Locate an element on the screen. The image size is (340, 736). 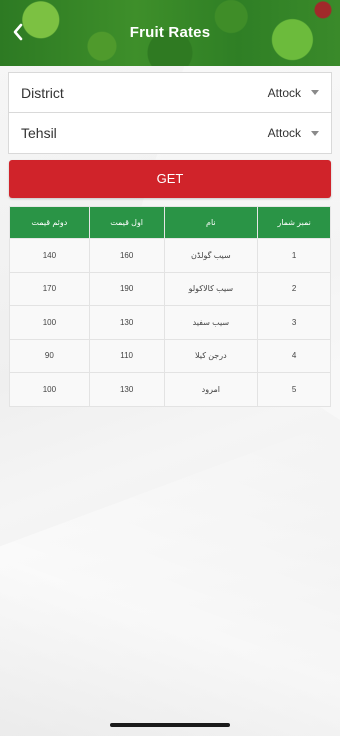
table-cell: 110 is located at coordinates (126, 355).